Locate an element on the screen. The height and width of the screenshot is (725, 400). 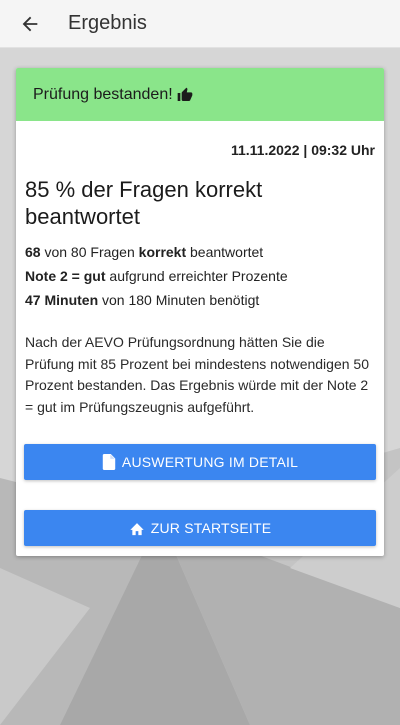
detail-evaluation-button: AUSWERTUNG IM DETAIL is located at coordinates (200, 462).